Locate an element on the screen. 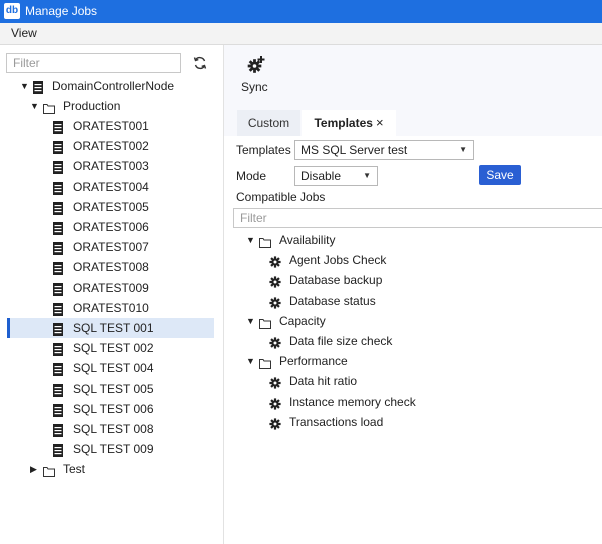  tree-item-label: Production is located at coordinates (92, 106).